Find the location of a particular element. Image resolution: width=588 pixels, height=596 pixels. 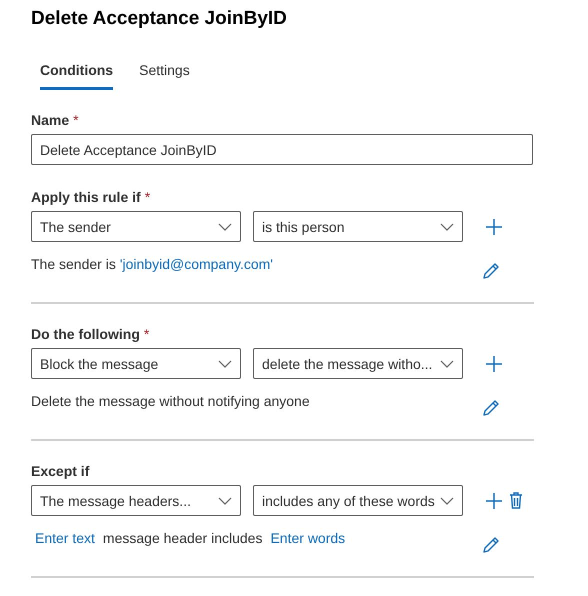

section-label: Do the following * is located at coordinates (90, 334).